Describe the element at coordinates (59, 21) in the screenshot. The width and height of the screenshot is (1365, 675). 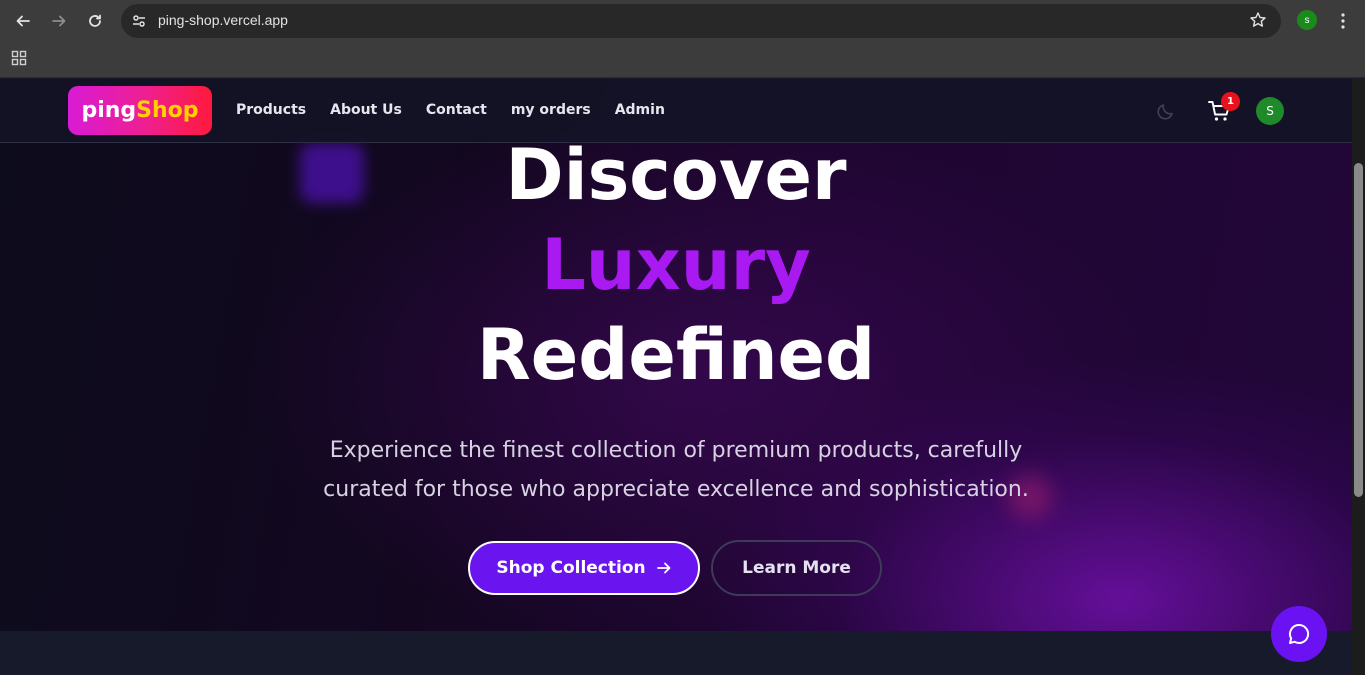
I see `forward-arrow-icon` at that location.